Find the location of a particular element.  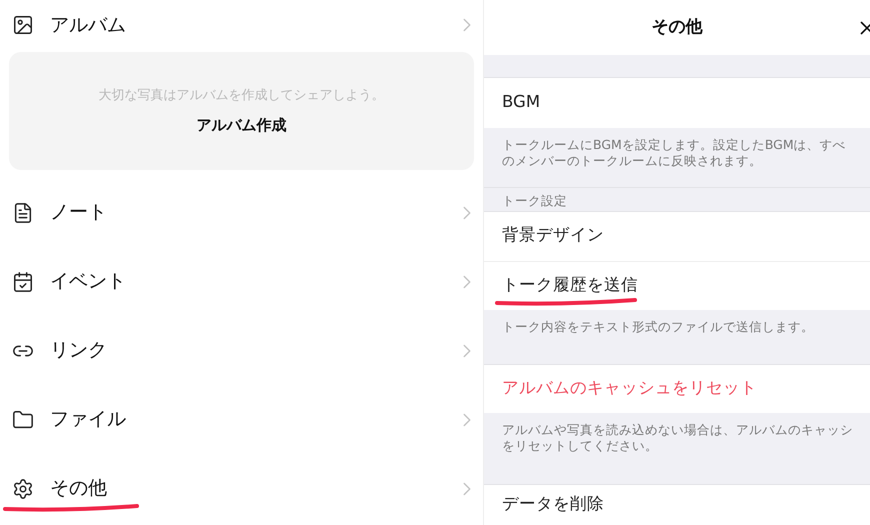

row-label: イベント is located at coordinates (88, 281).